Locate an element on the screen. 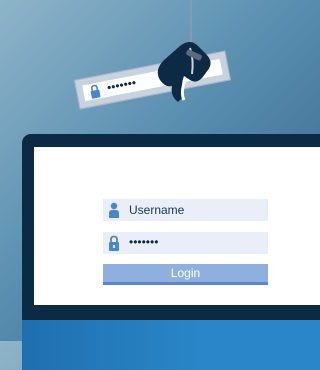 The image size is (320, 370). username-field: Username is located at coordinates (185, 210).